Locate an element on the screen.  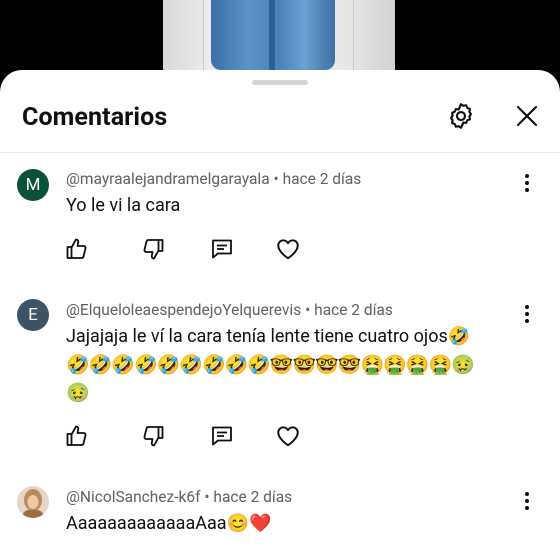
avatar: M is located at coordinates (33, 185).